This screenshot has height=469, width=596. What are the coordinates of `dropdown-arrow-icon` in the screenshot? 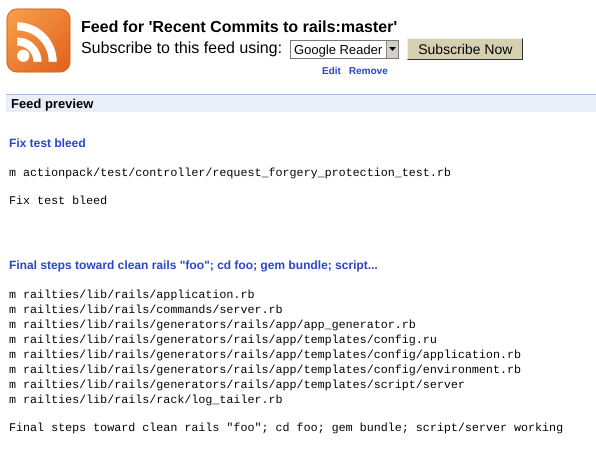 It's located at (392, 49).